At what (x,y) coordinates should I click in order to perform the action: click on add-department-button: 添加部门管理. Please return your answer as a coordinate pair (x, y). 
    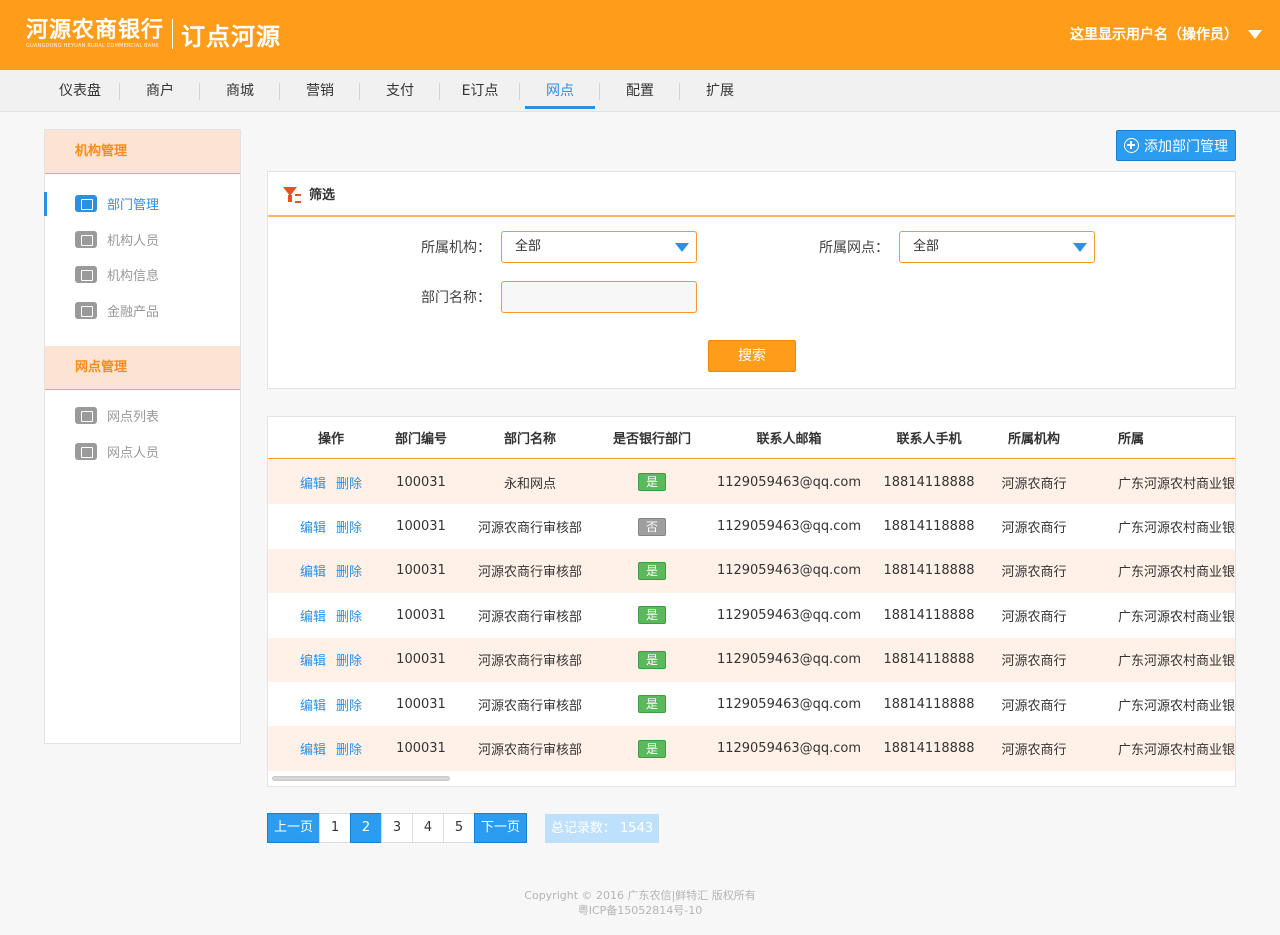
    Looking at the image, I should click on (1176, 145).